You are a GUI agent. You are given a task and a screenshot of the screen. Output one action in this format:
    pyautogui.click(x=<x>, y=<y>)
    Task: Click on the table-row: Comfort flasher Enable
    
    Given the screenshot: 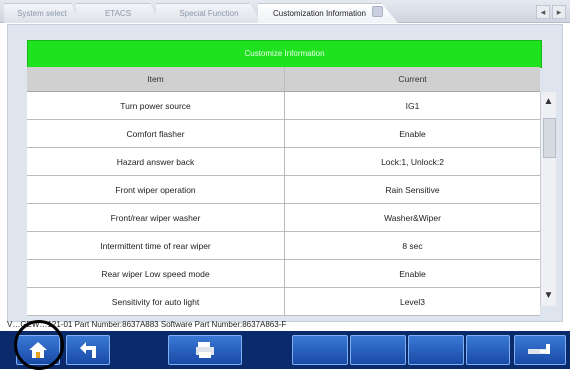 What is the action you would take?
    pyautogui.click(x=283, y=134)
    